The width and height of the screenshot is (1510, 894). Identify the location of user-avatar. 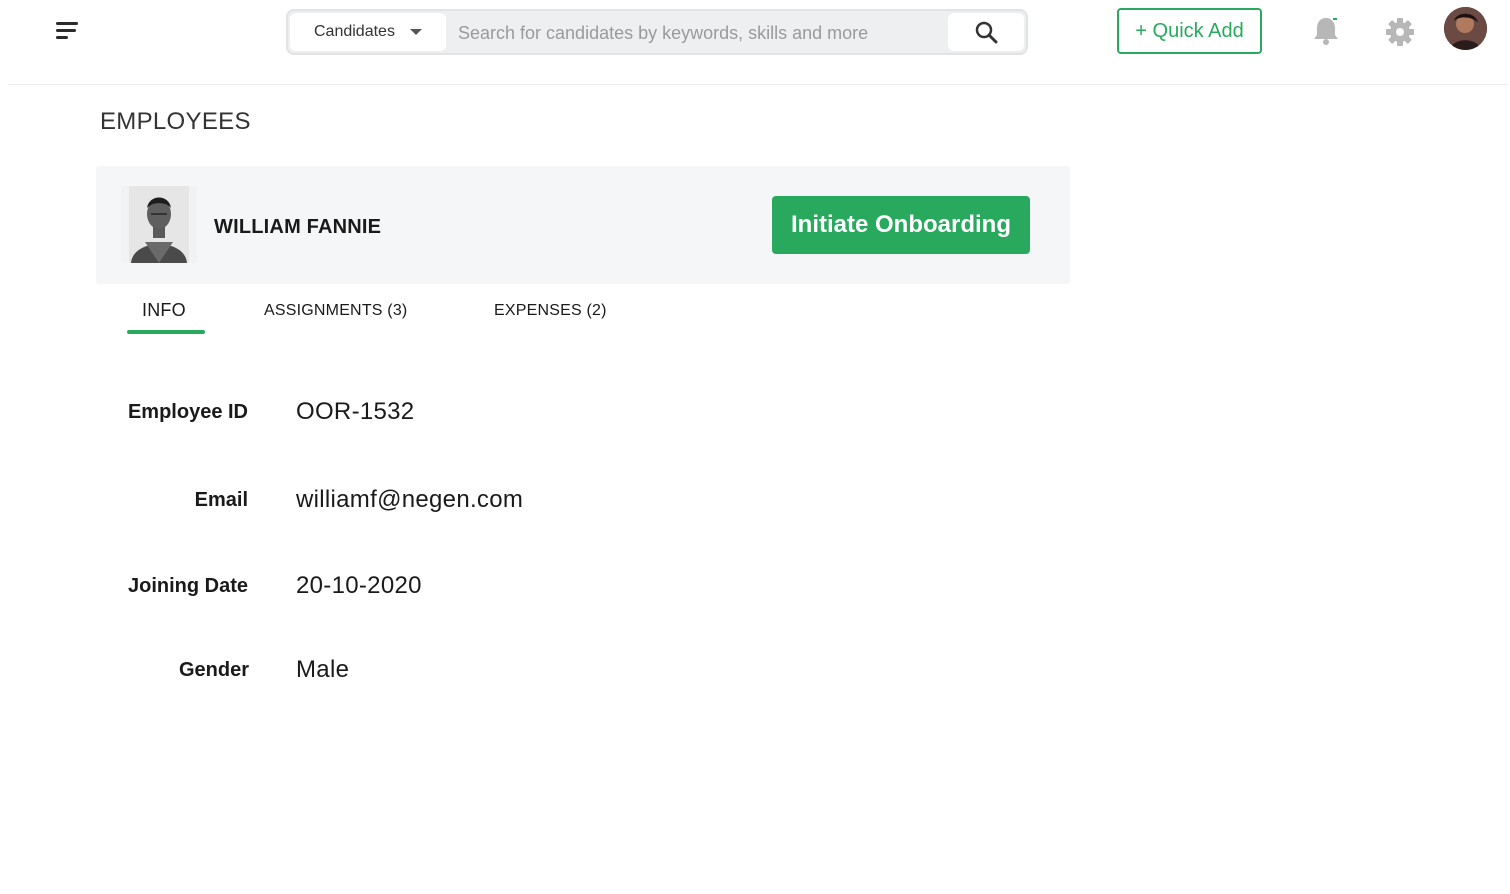
(1465, 28).